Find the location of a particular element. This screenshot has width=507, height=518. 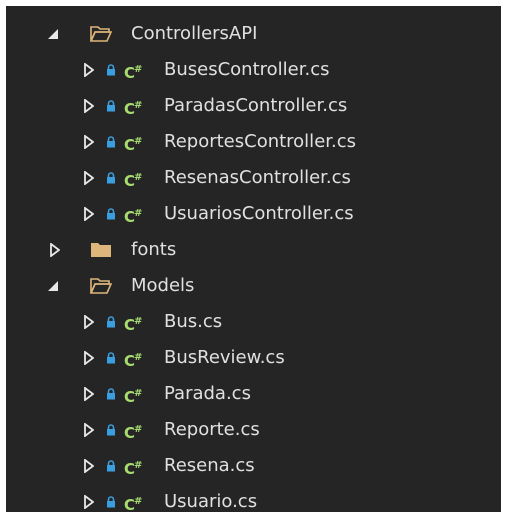

tree-item-csfile: C# ReportesController.cs is located at coordinates (253, 142).